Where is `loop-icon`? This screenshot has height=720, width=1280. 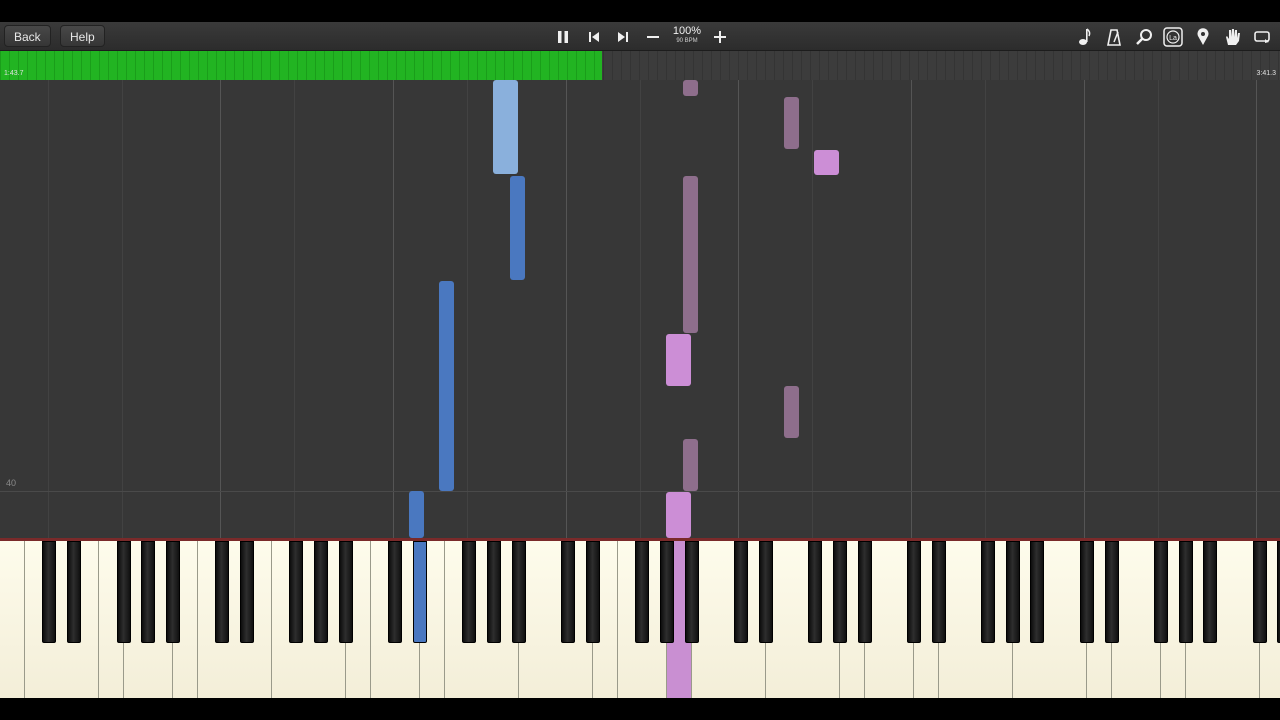
loop-icon is located at coordinates (1262, 36).